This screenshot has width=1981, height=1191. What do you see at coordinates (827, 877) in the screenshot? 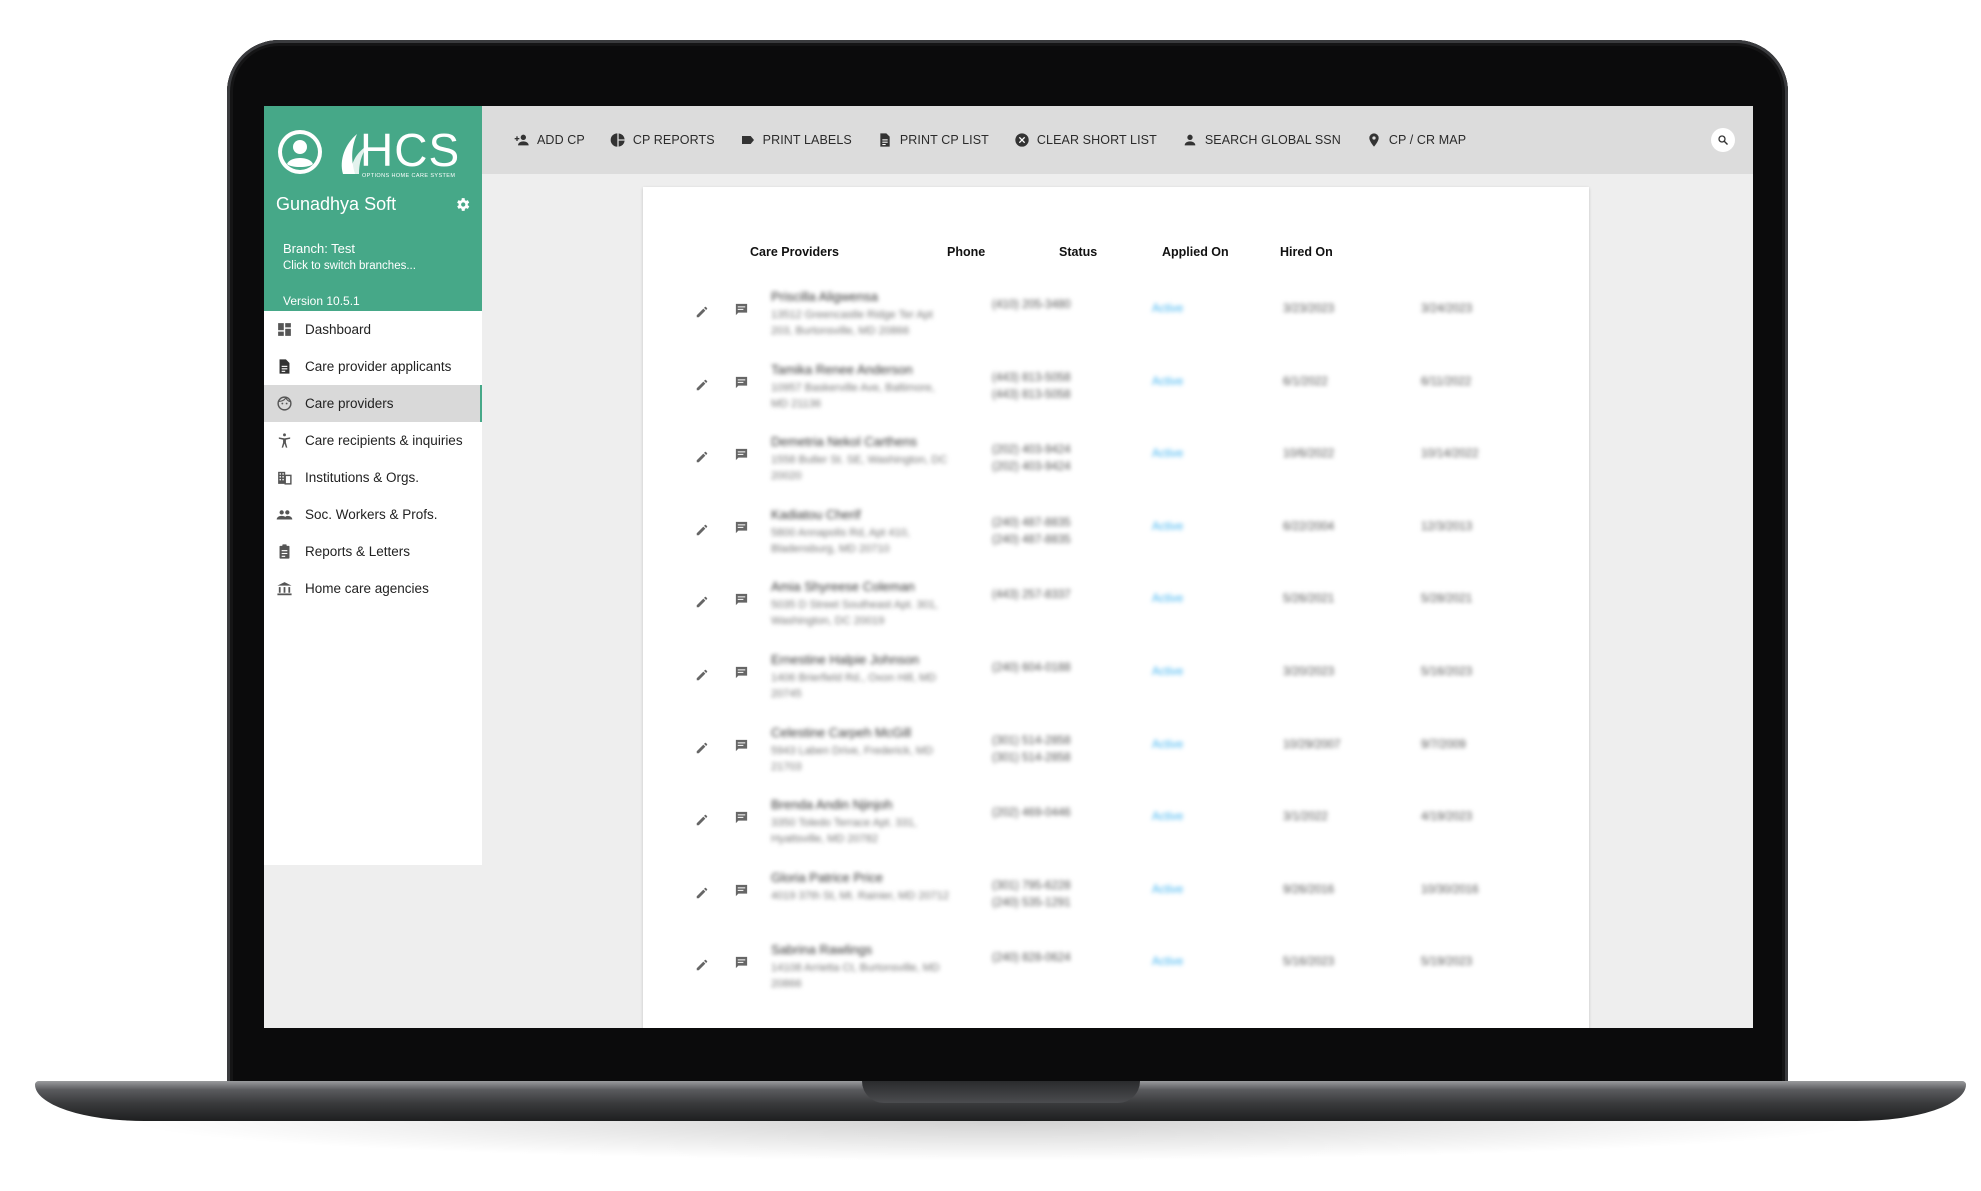
I see `care-provider-name: Gloria Patrice Price` at bounding box center [827, 877].